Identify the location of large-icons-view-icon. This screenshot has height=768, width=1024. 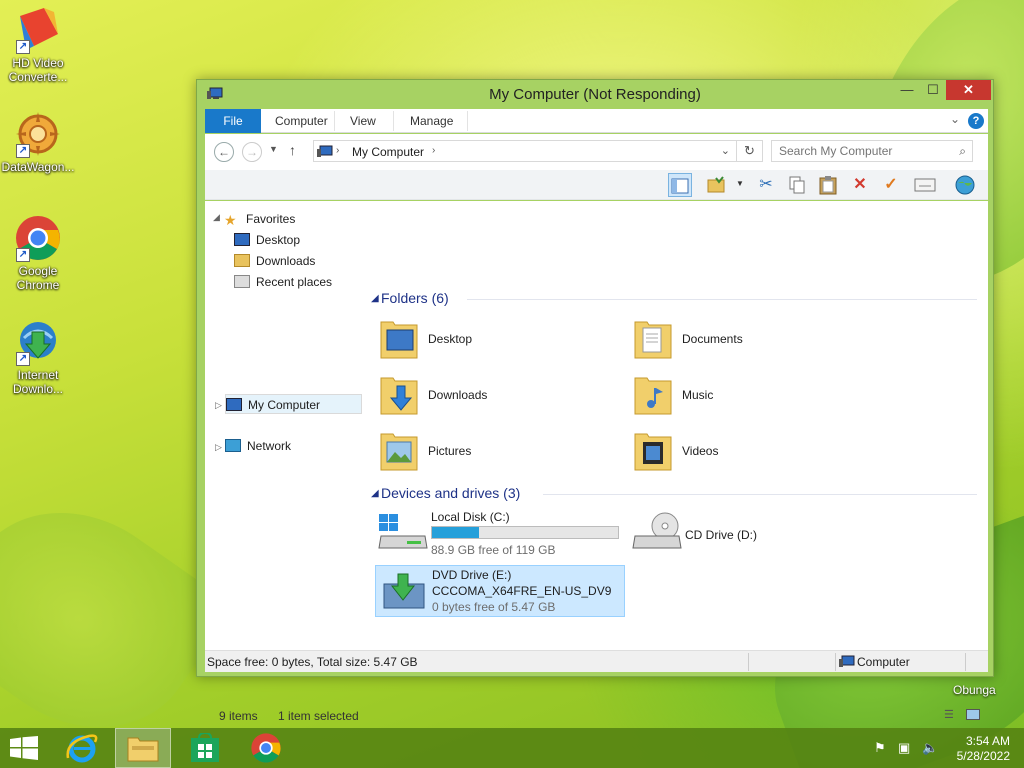
(973, 714).